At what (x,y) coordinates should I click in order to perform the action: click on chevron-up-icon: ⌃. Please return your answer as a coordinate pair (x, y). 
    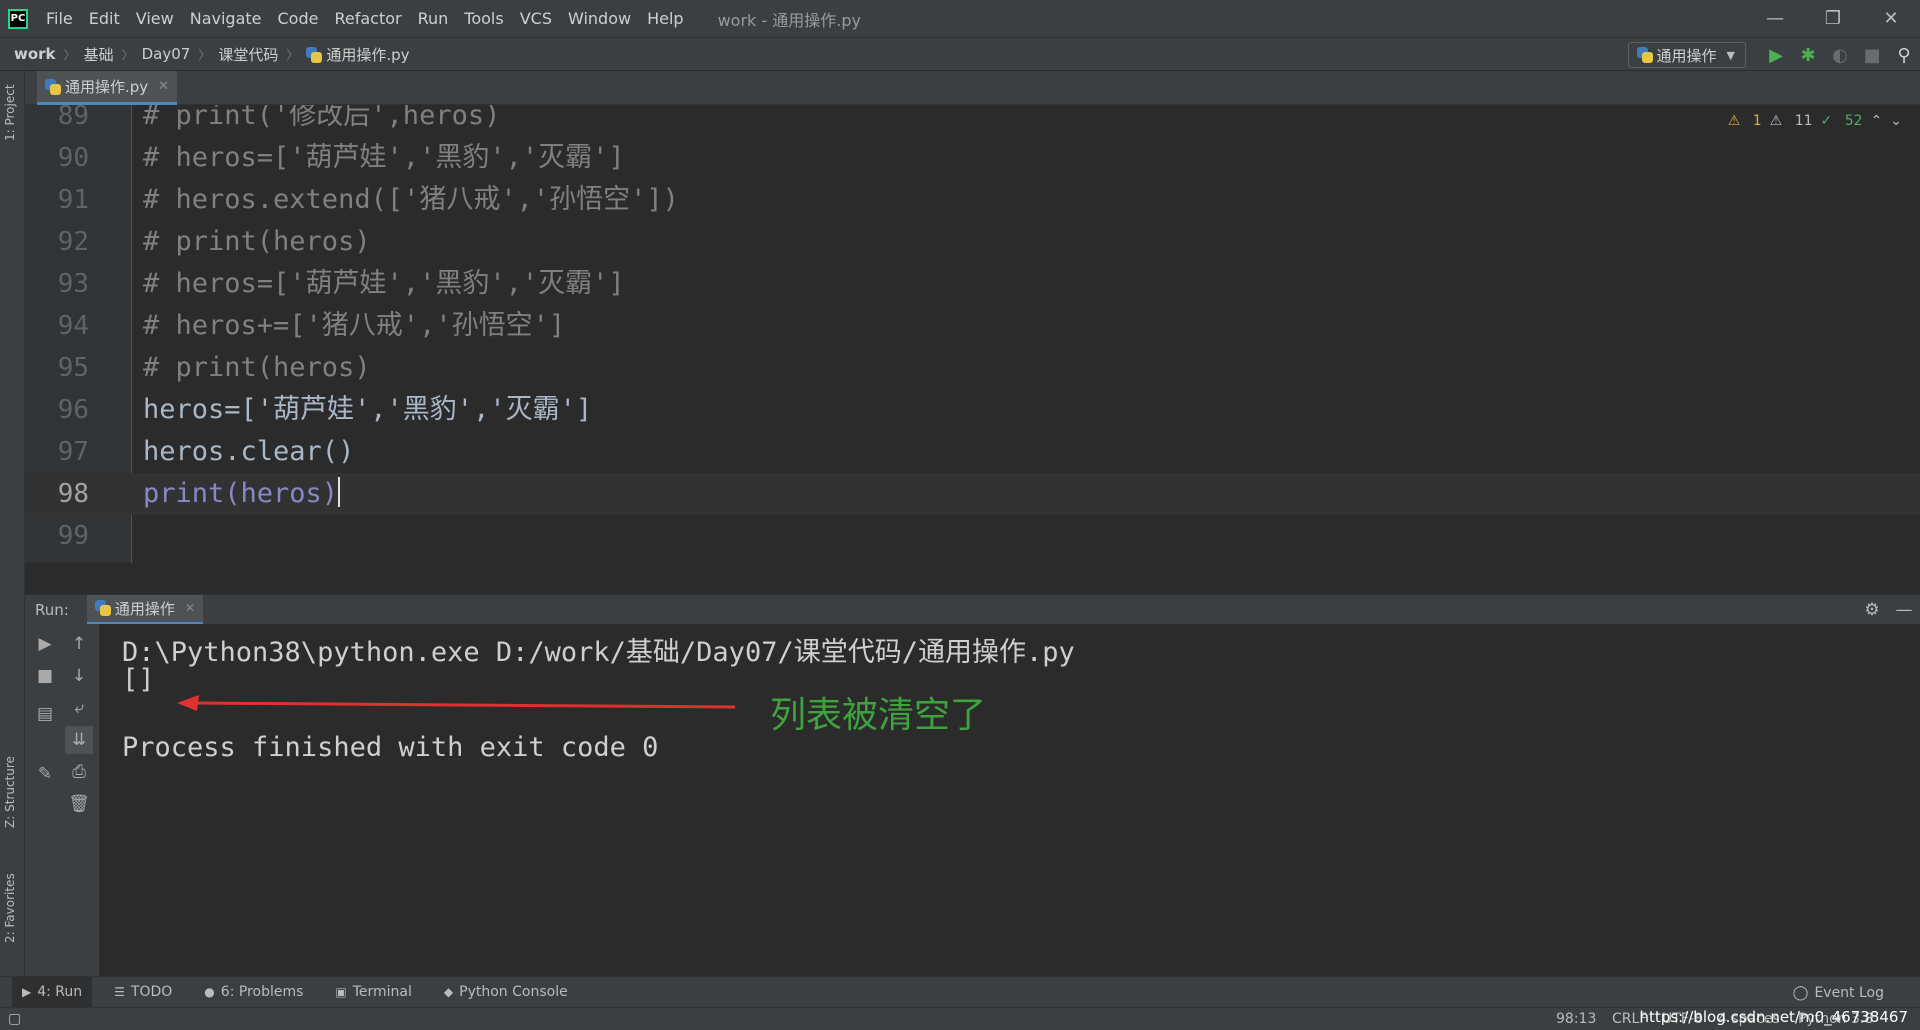
    Looking at the image, I should click on (1877, 121).